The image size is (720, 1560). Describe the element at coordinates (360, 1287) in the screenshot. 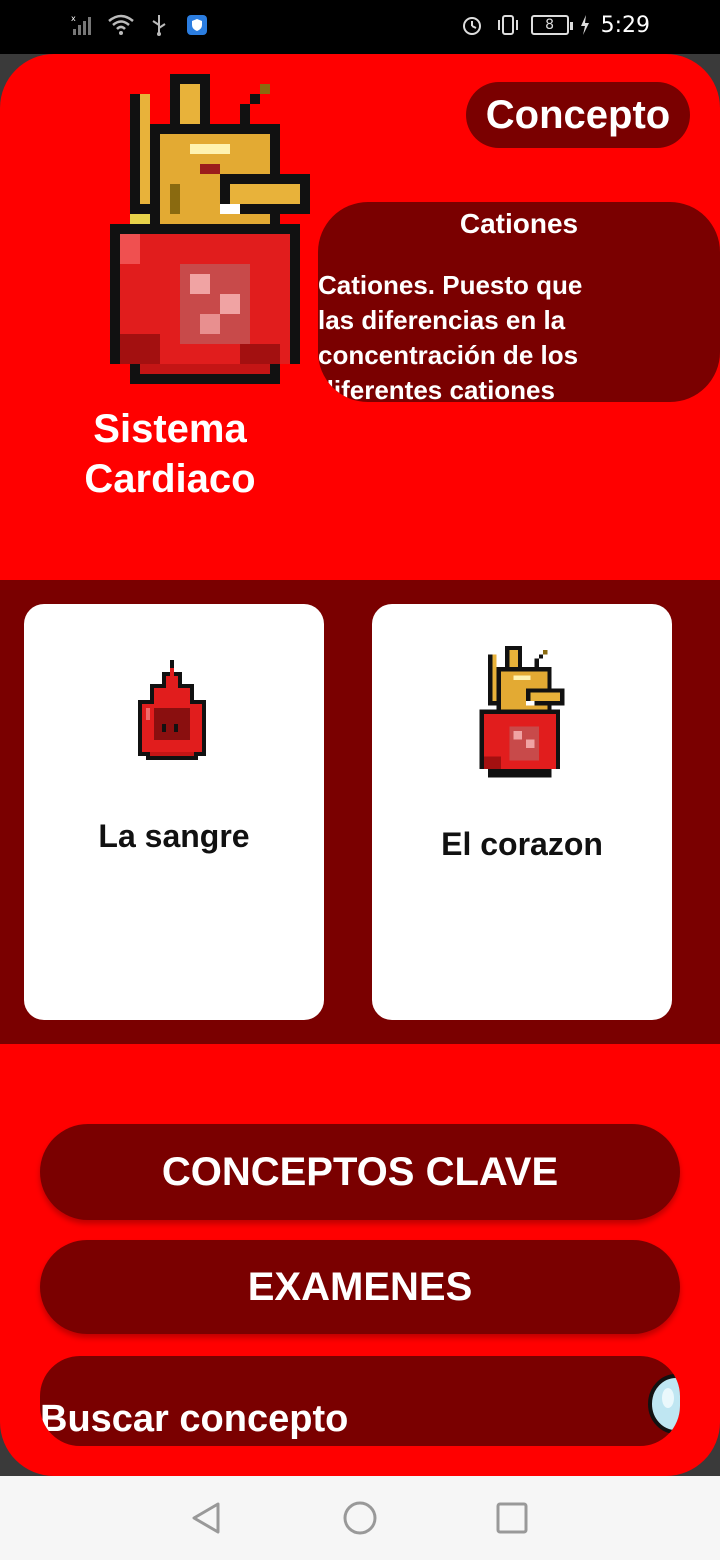

I see `exams-button: EXAMENES` at that location.